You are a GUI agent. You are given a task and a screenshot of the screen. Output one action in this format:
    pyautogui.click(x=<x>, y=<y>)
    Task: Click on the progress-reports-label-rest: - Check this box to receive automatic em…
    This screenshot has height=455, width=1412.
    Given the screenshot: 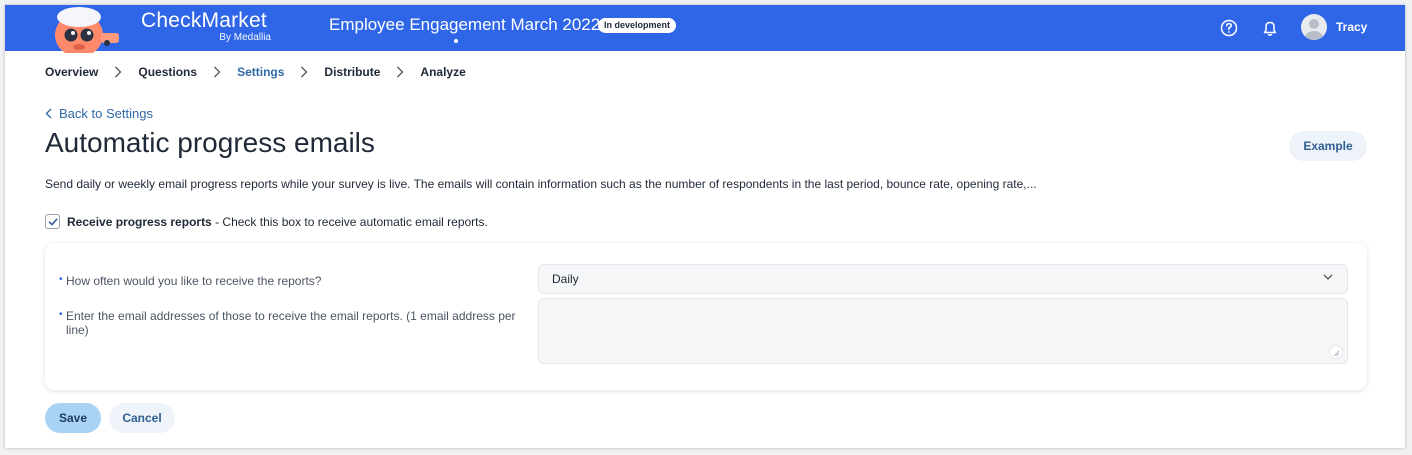 What is the action you would take?
    pyautogui.click(x=349, y=221)
    